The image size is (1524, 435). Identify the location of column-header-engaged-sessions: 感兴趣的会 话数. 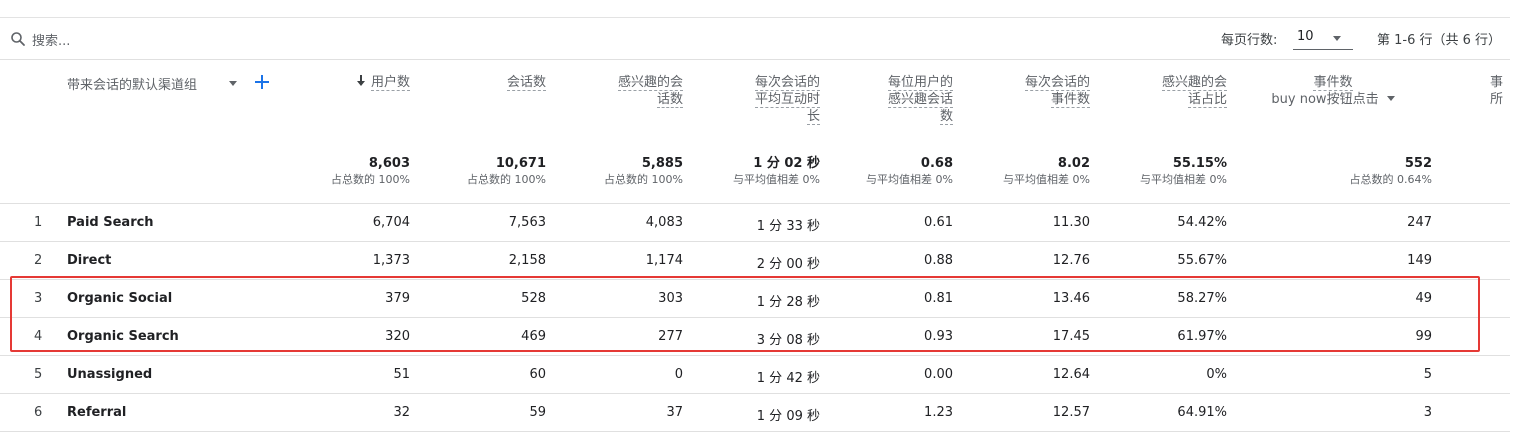
(631, 91).